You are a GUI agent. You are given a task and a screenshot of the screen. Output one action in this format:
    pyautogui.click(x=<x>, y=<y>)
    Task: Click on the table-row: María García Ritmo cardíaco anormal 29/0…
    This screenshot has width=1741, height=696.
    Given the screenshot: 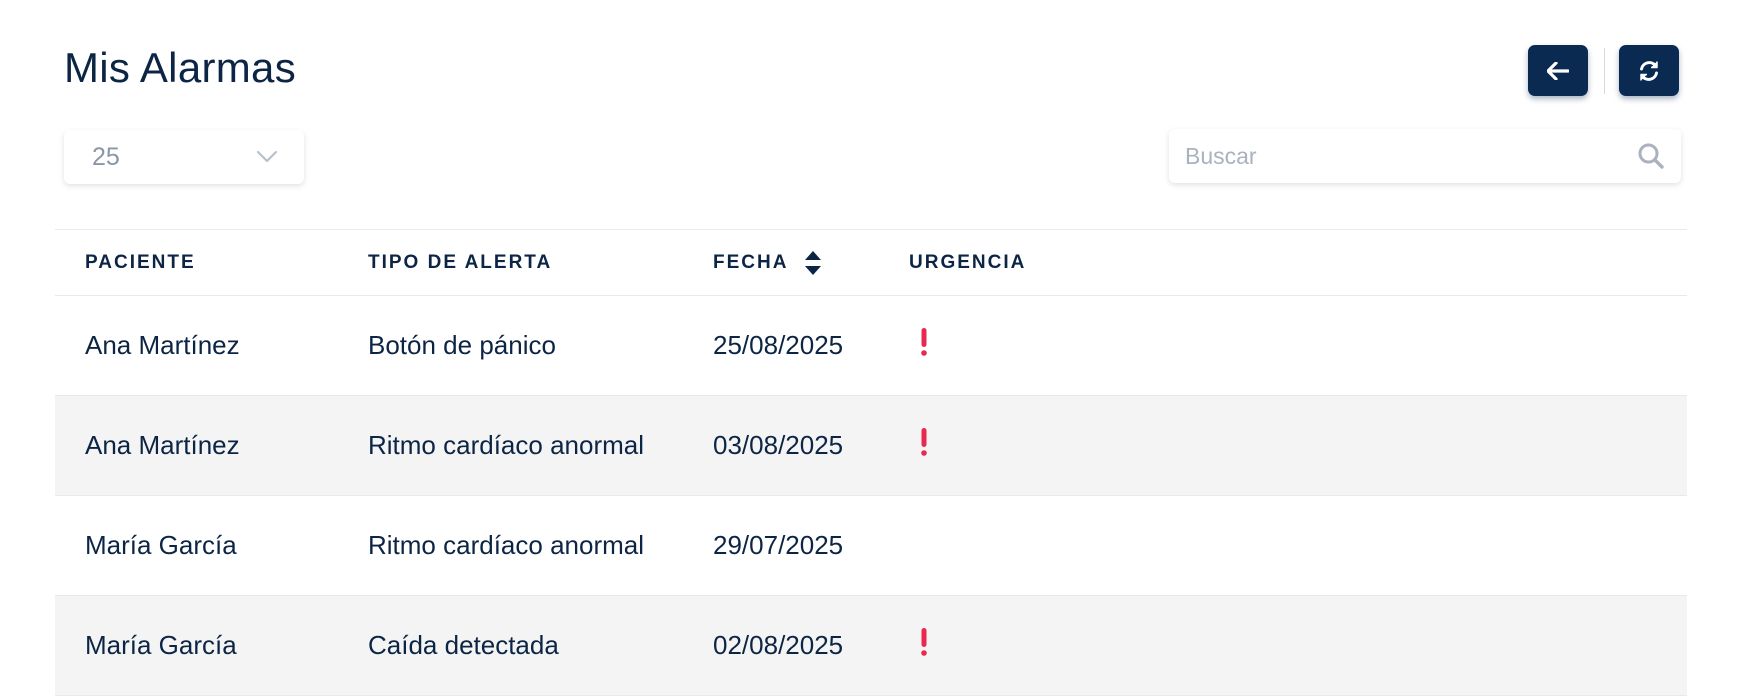 What is the action you would take?
    pyautogui.click(x=871, y=546)
    